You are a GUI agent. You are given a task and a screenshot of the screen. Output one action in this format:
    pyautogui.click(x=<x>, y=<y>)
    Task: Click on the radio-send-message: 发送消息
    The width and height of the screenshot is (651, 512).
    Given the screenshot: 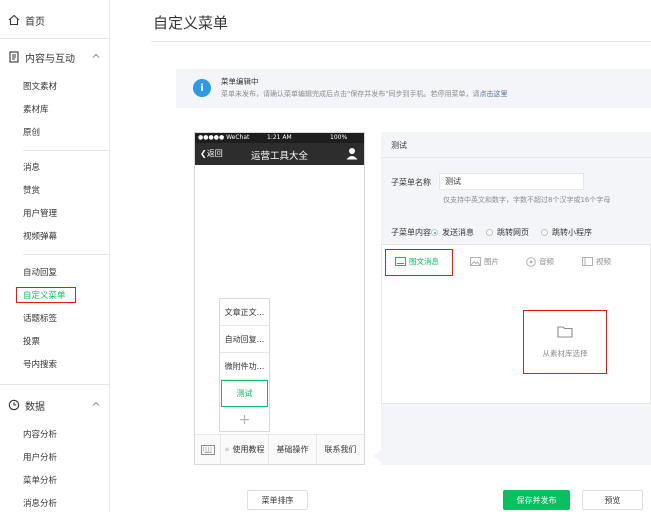 What is the action you would take?
    pyautogui.click(x=452, y=232)
    